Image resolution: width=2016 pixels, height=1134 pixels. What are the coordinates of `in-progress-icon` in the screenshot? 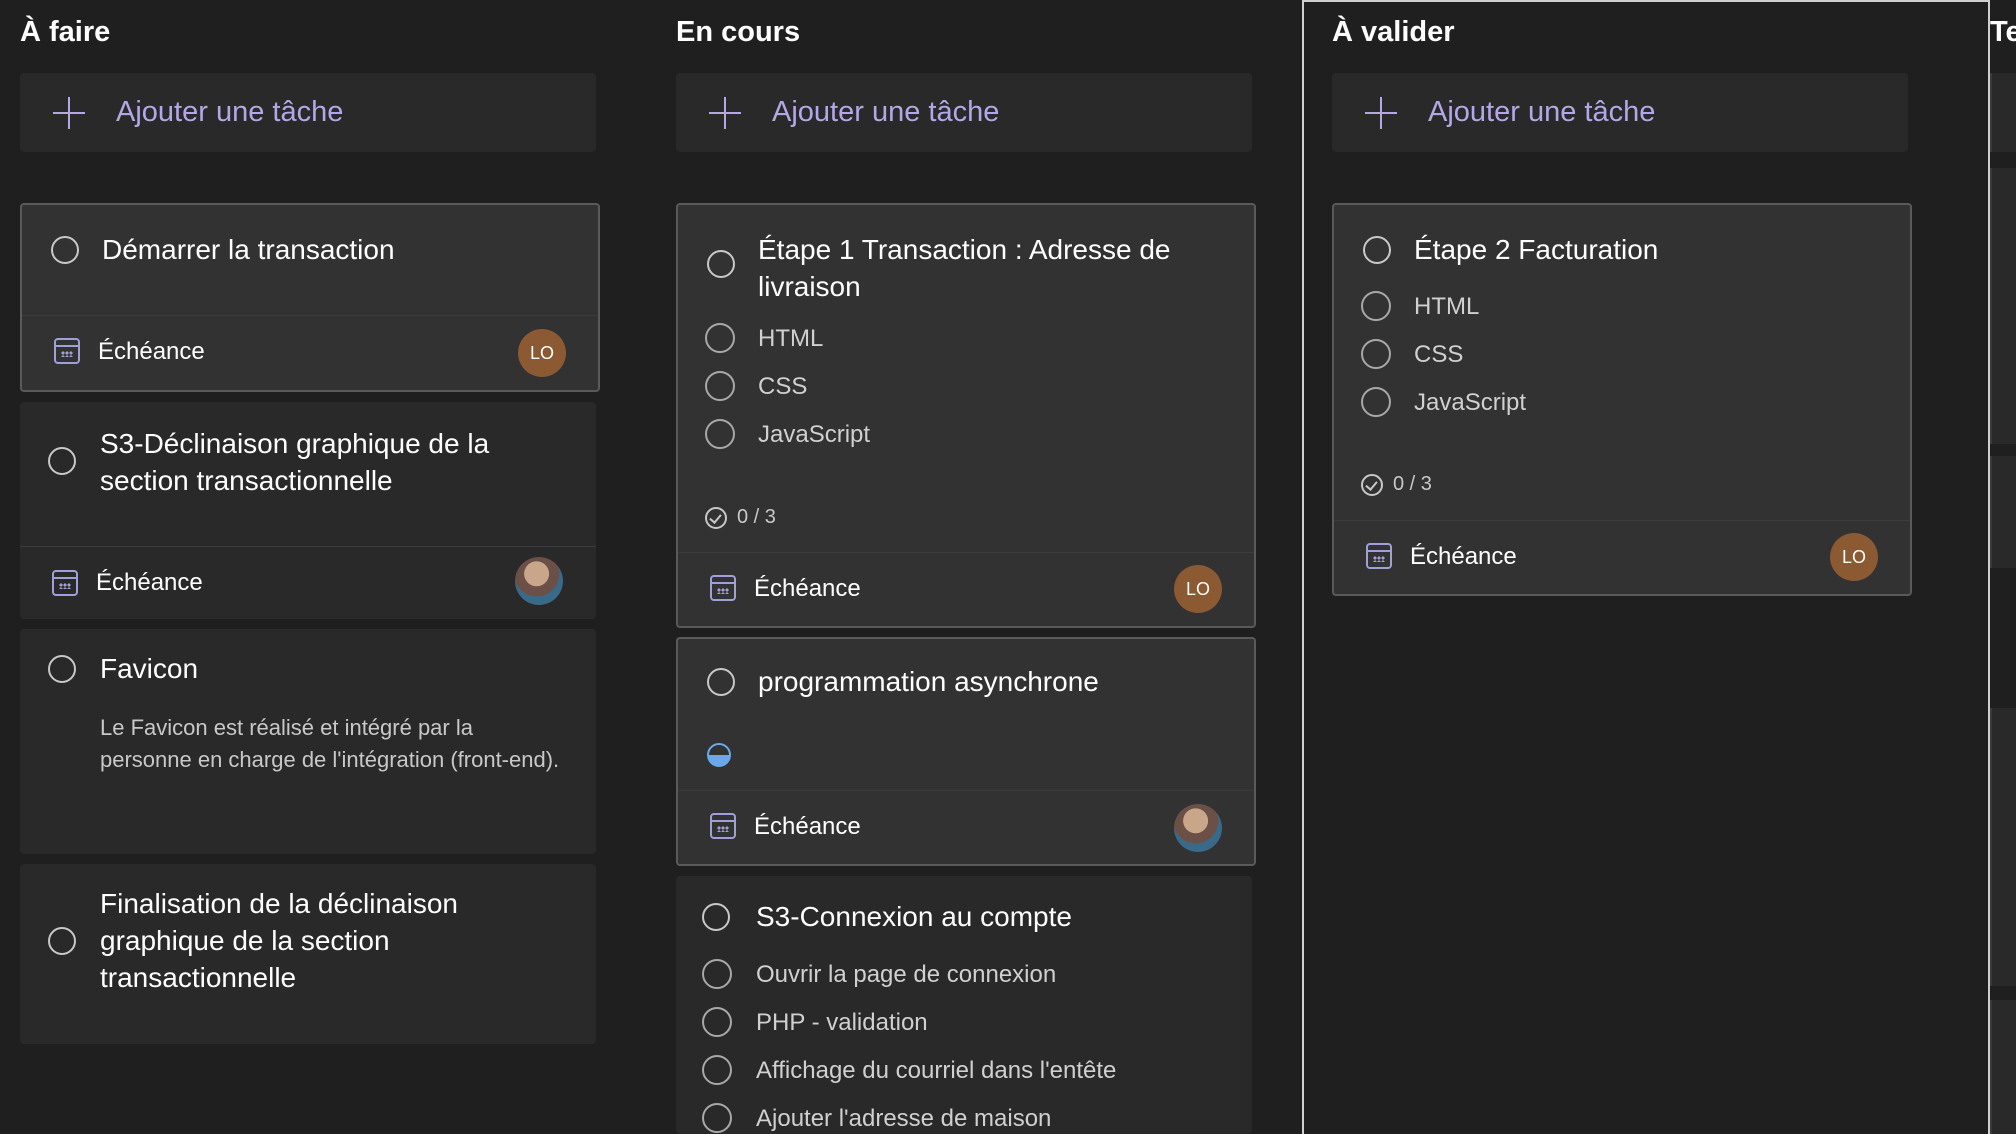 It's located at (719, 755).